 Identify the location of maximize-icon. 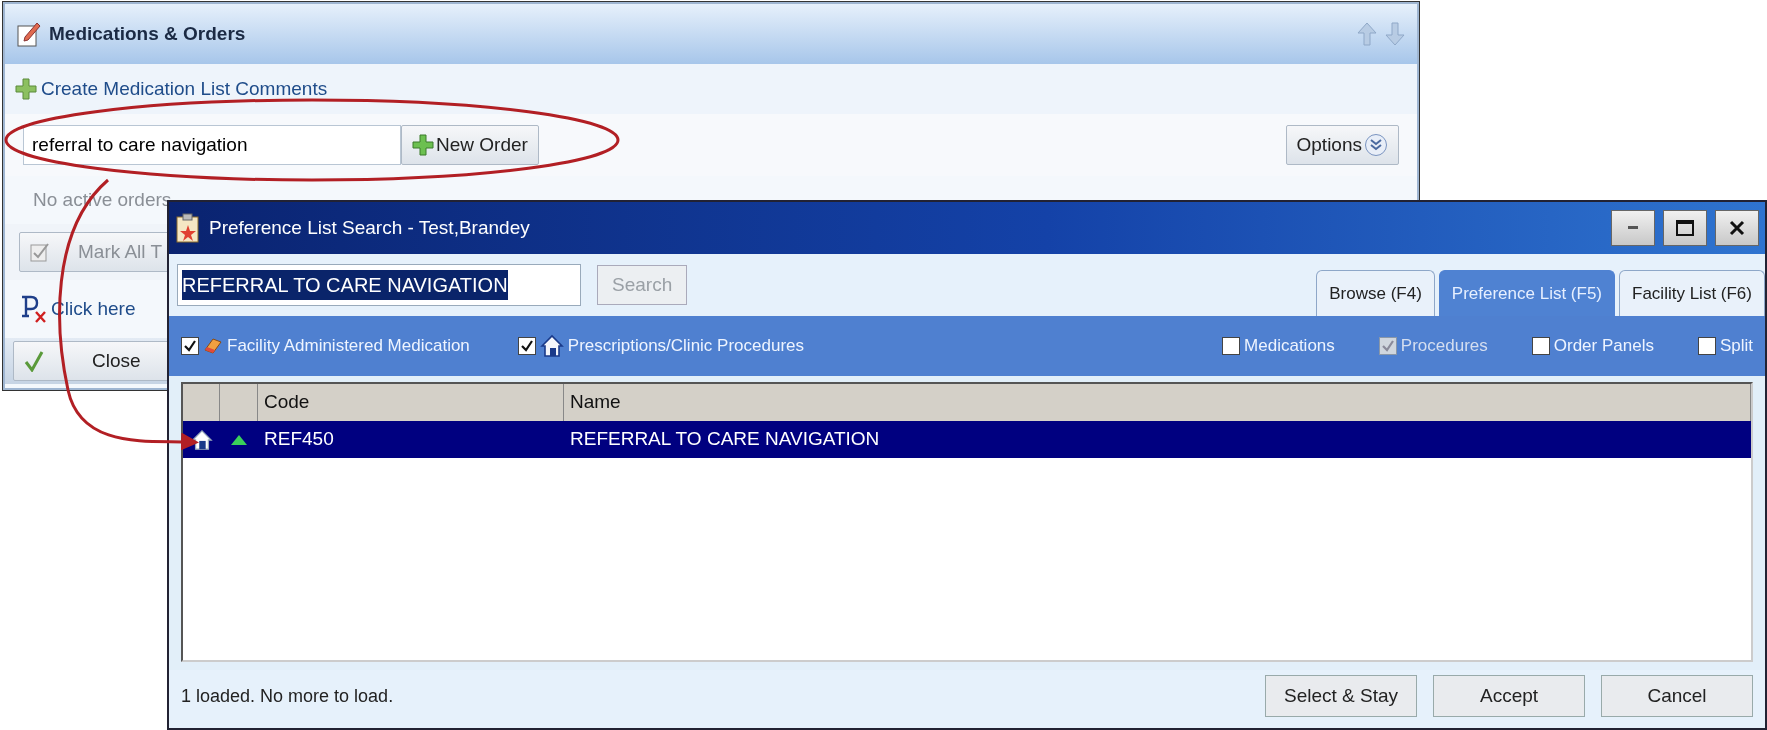
(1685, 228).